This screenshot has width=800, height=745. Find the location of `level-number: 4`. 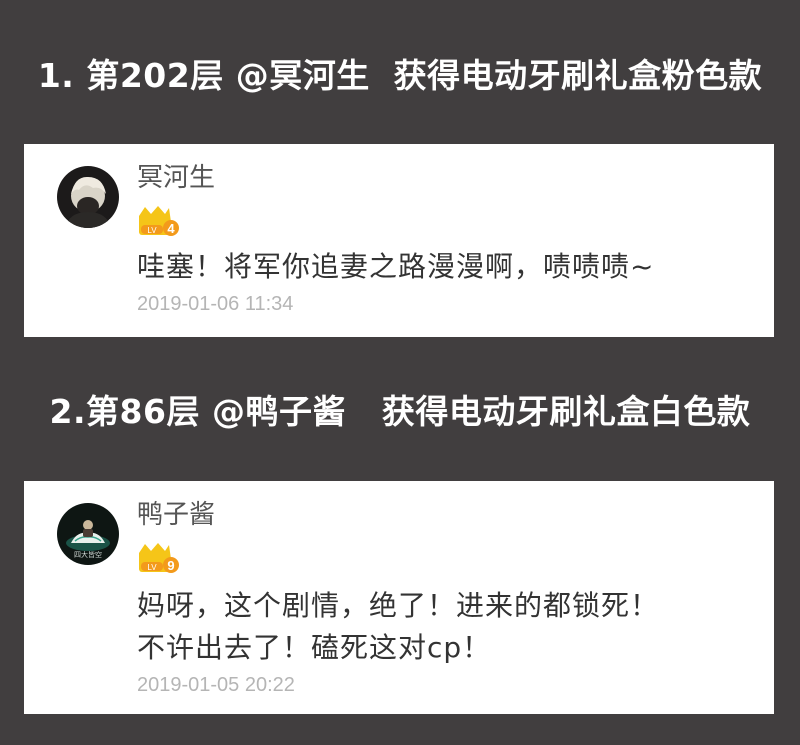

level-number: 4 is located at coordinates (171, 228).